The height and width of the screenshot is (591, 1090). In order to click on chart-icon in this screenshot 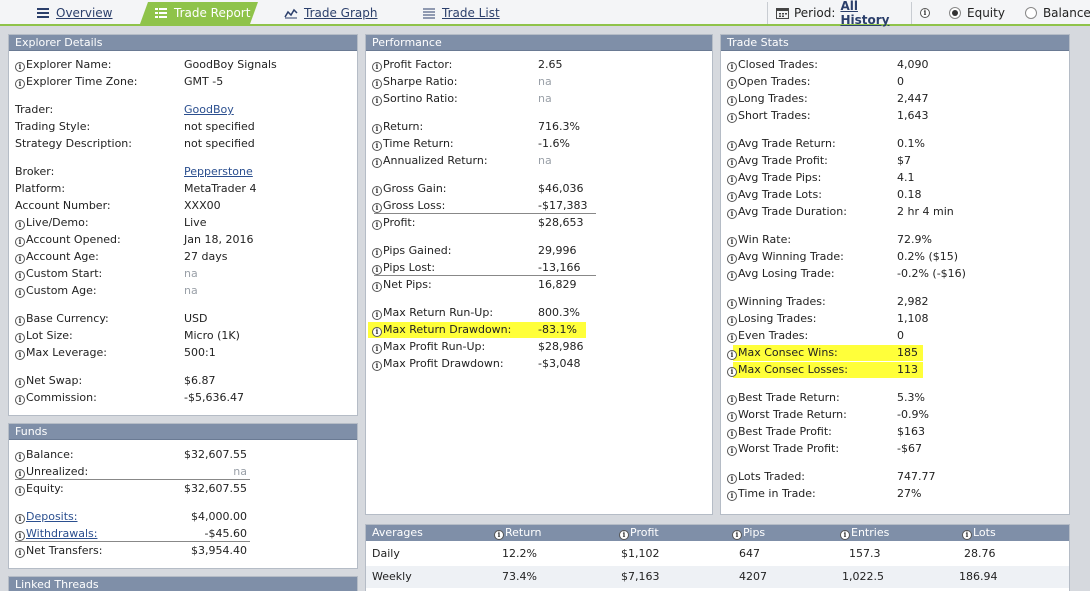, I will do `click(291, 13)`.